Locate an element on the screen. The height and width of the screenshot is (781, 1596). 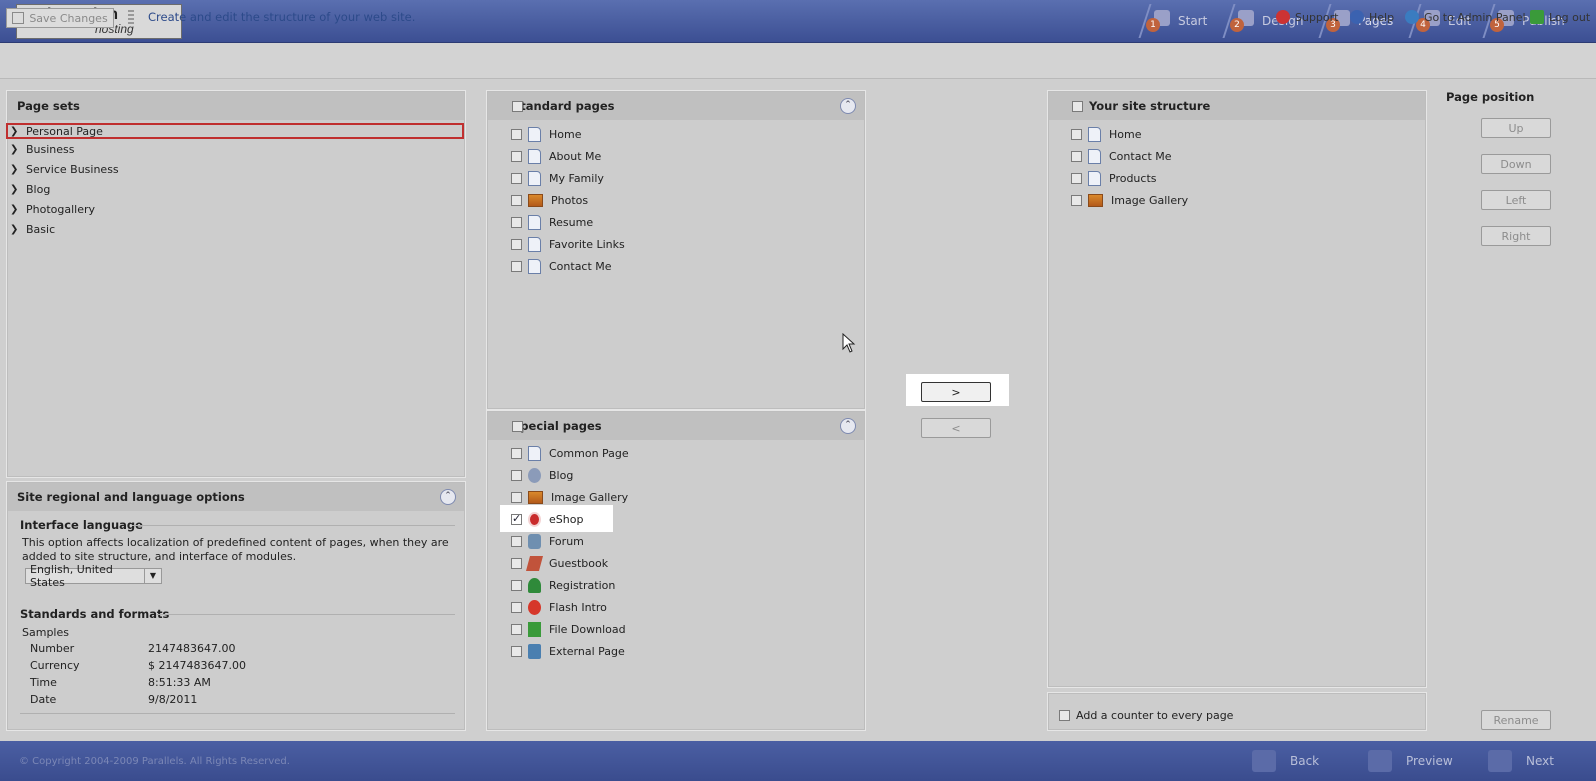
site-structure-row: Image Gallery is located at coordinates (1129, 200).